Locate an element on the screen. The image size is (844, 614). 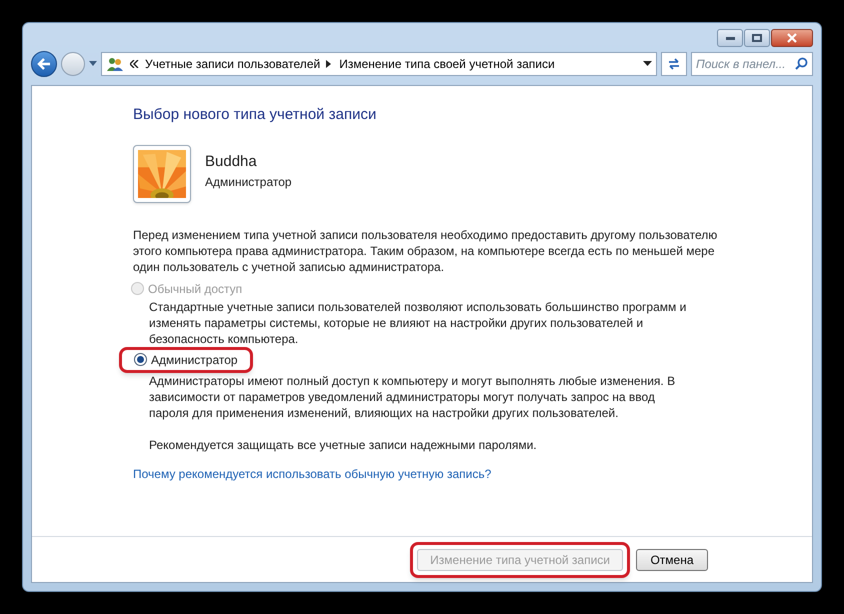
users-icon is located at coordinates (115, 64).